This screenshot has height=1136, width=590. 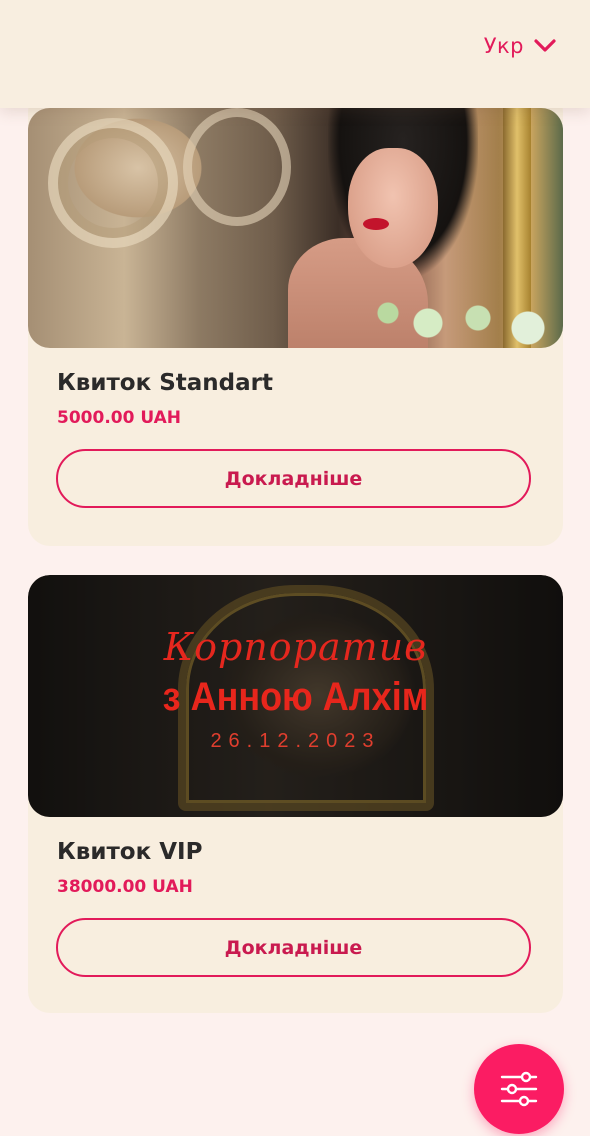 I want to click on ticket-title: Квиток VIP, so click(x=130, y=852).